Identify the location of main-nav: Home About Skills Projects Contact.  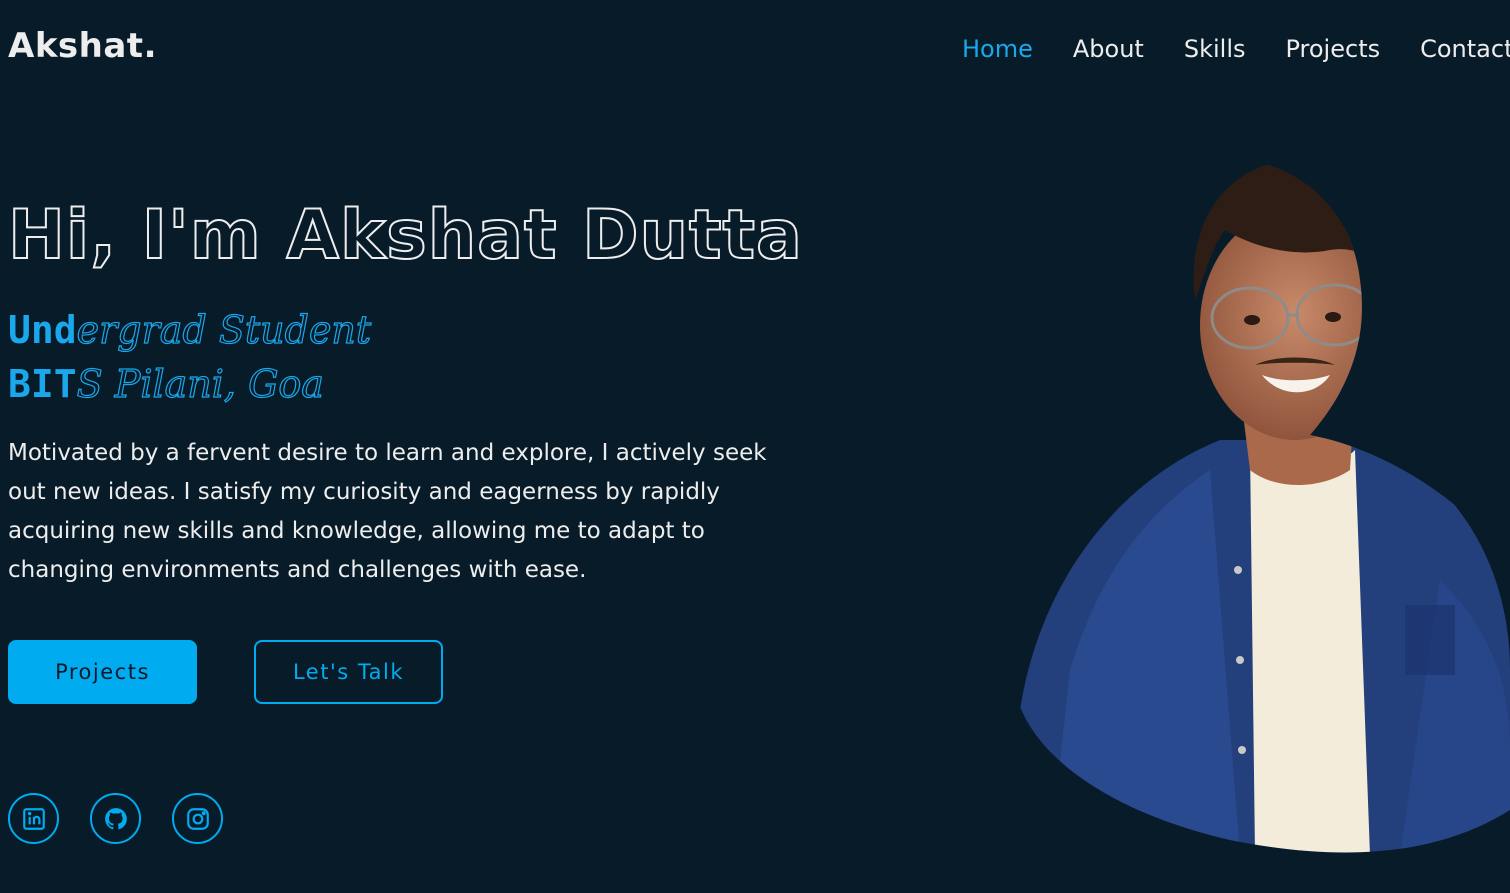
(1236, 51).